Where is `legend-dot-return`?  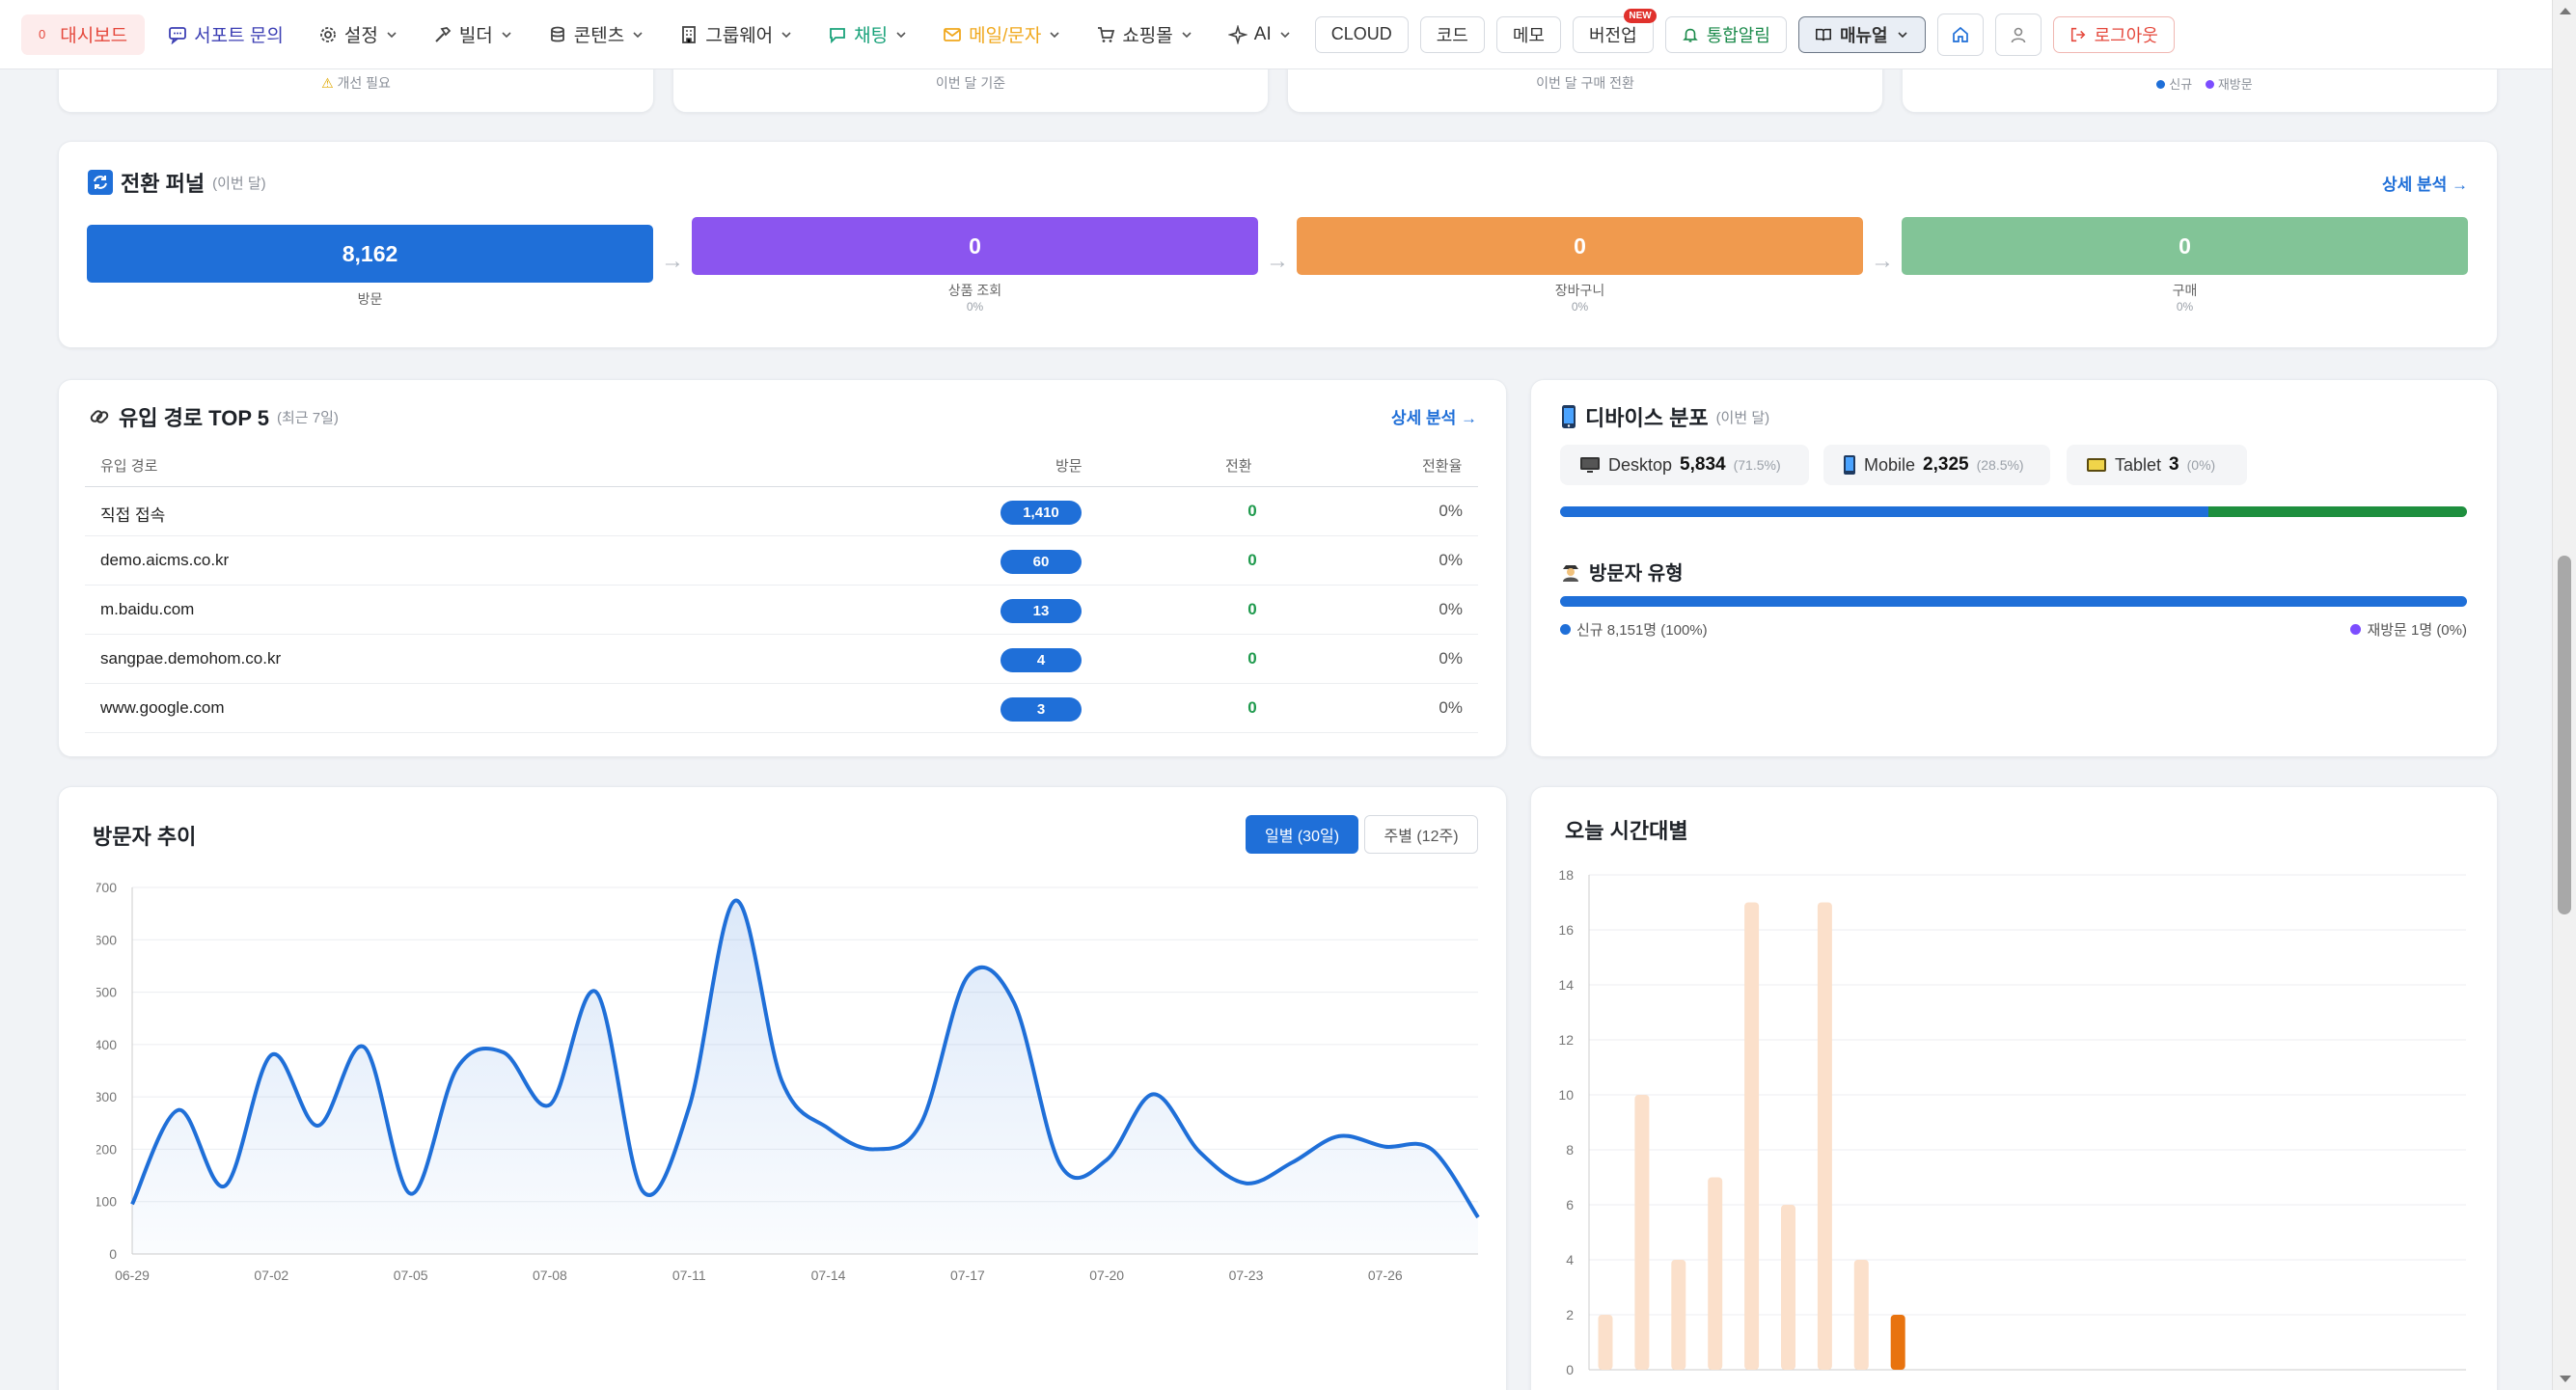
legend-dot-return is located at coordinates (2356, 629).